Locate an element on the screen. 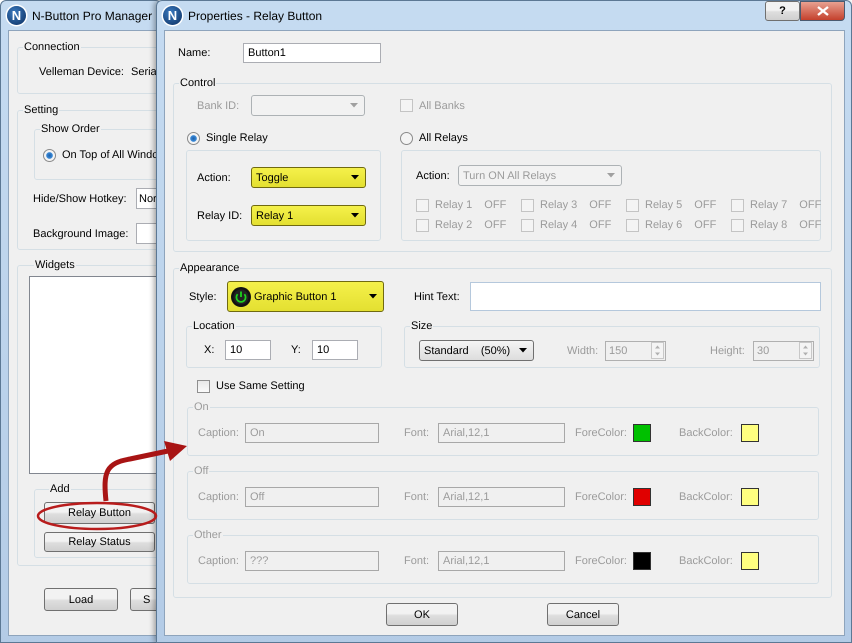  checkbox is located at coordinates (203, 386).